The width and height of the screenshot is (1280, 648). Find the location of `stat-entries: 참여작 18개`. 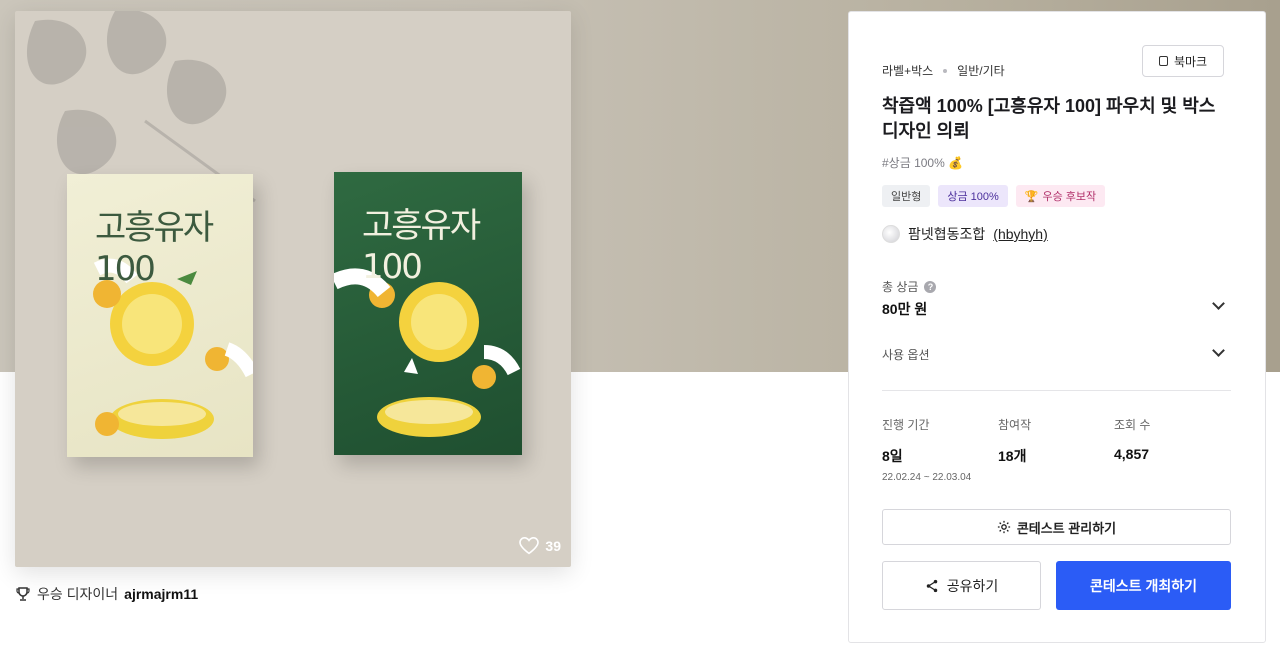

stat-entries: 참여작 18개 is located at coordinates (1014, 441).